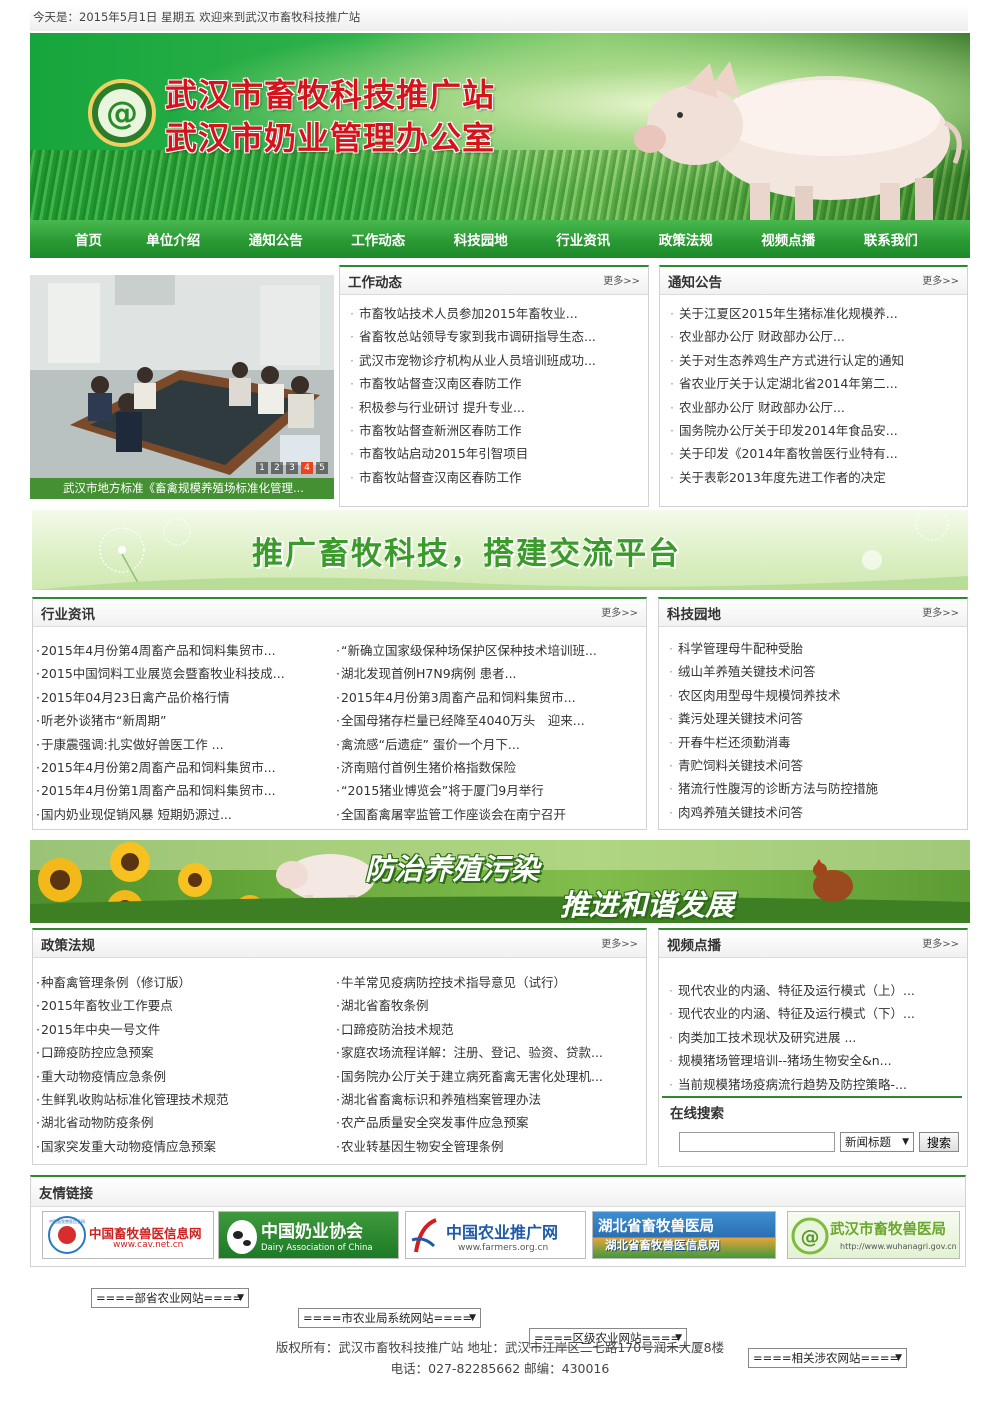 The width and height of the screenshot is (1000, 1403). What do you see at coordinates (186, 982) in the screenshot?
I see `list-item: 种畜禽管理条例（修订版）` at bounding box center [186, 982].